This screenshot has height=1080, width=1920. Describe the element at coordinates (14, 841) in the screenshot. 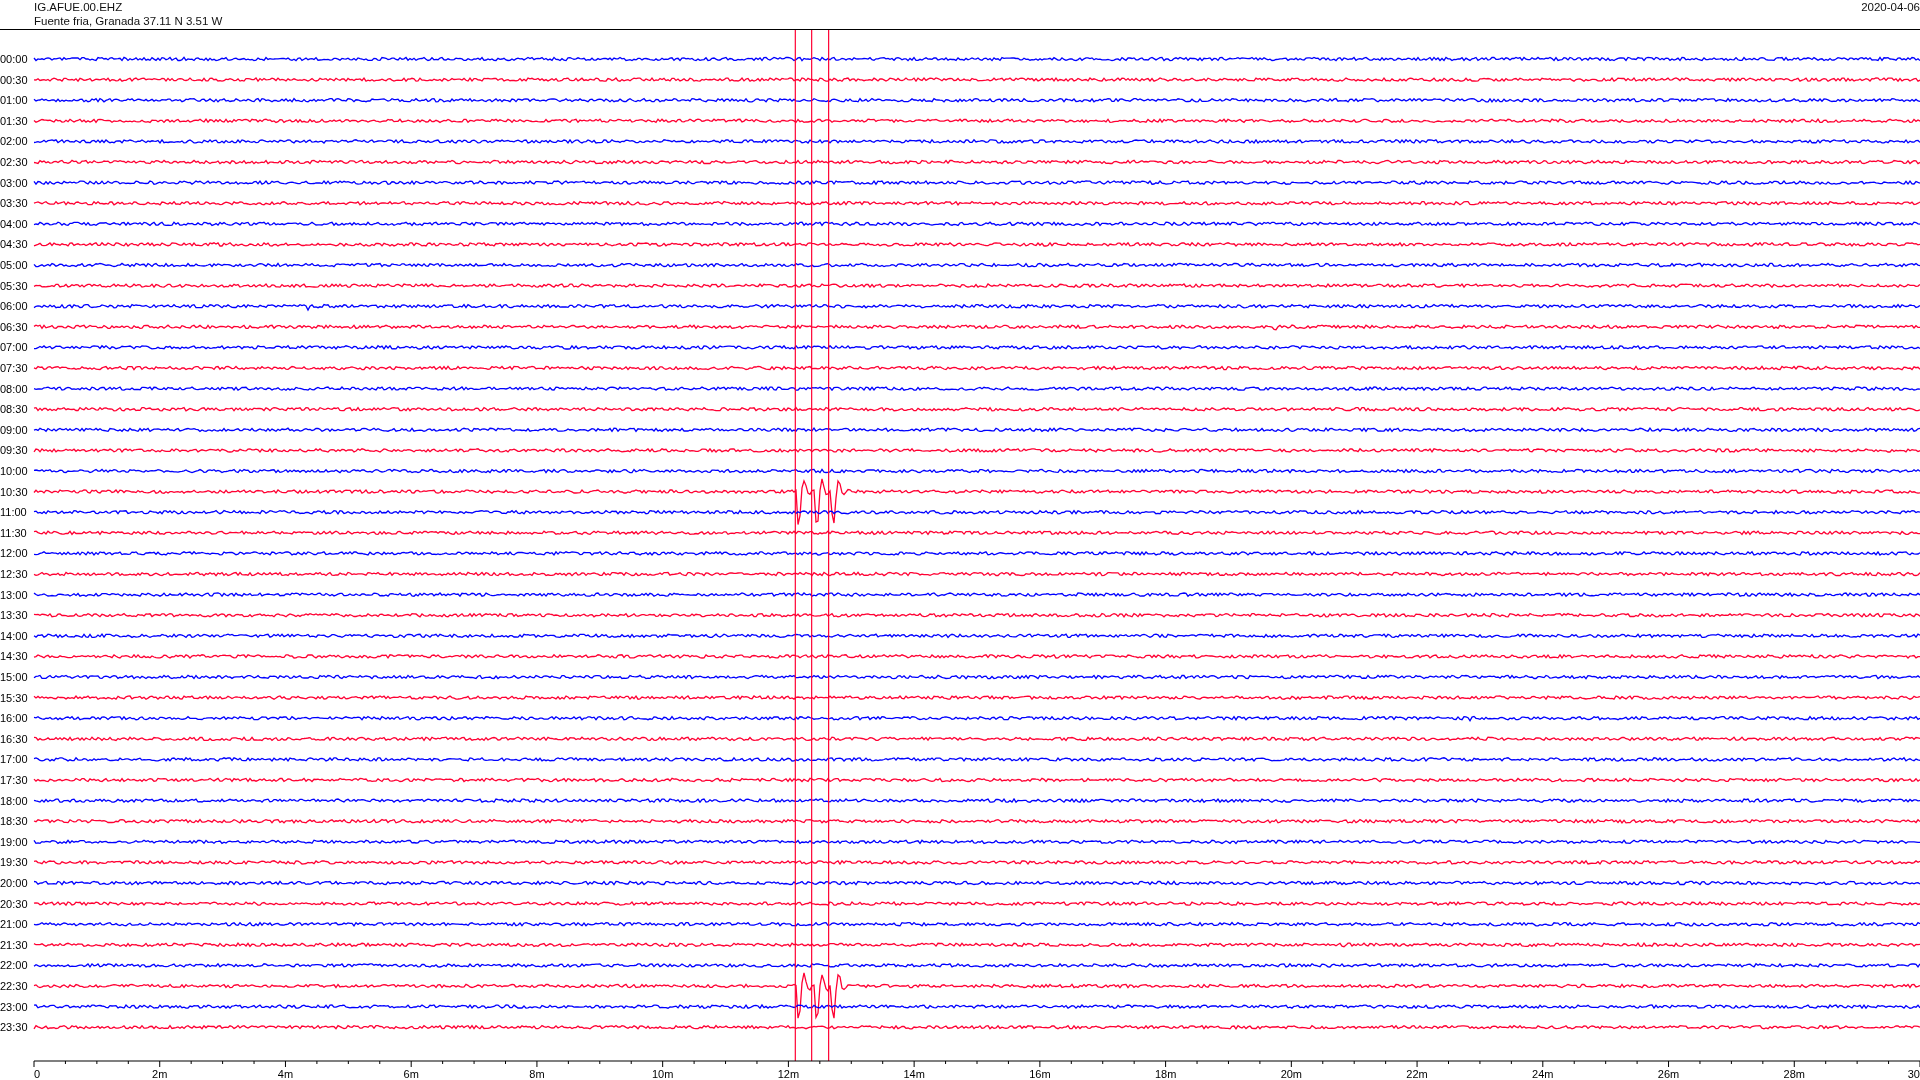

I see `time-label: 19:00` at that location.